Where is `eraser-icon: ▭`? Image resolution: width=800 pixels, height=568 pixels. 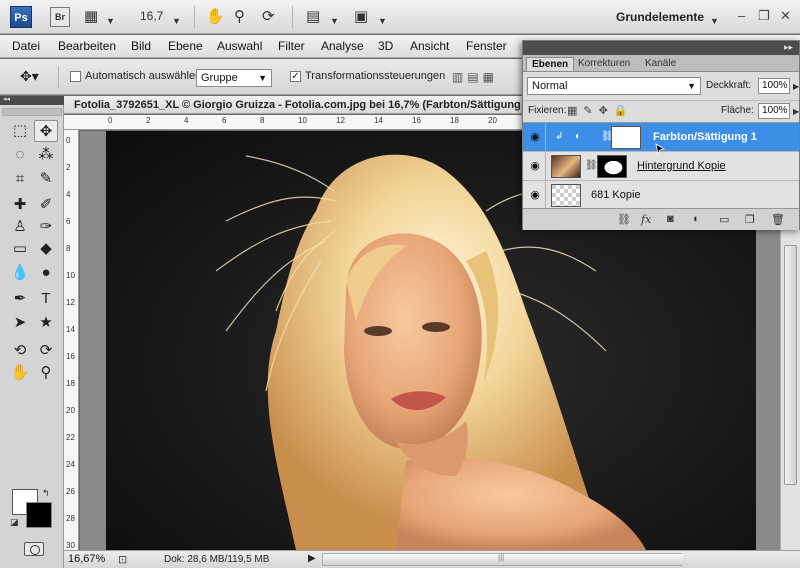
eraser-icon: ▭ is located at coordinates (20, 249).